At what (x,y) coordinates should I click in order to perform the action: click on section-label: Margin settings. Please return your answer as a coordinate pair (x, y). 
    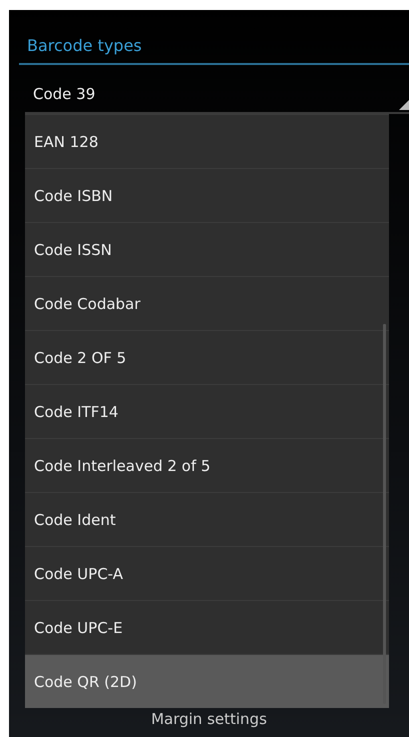
    Looking at the image, I should click on (209, 719).